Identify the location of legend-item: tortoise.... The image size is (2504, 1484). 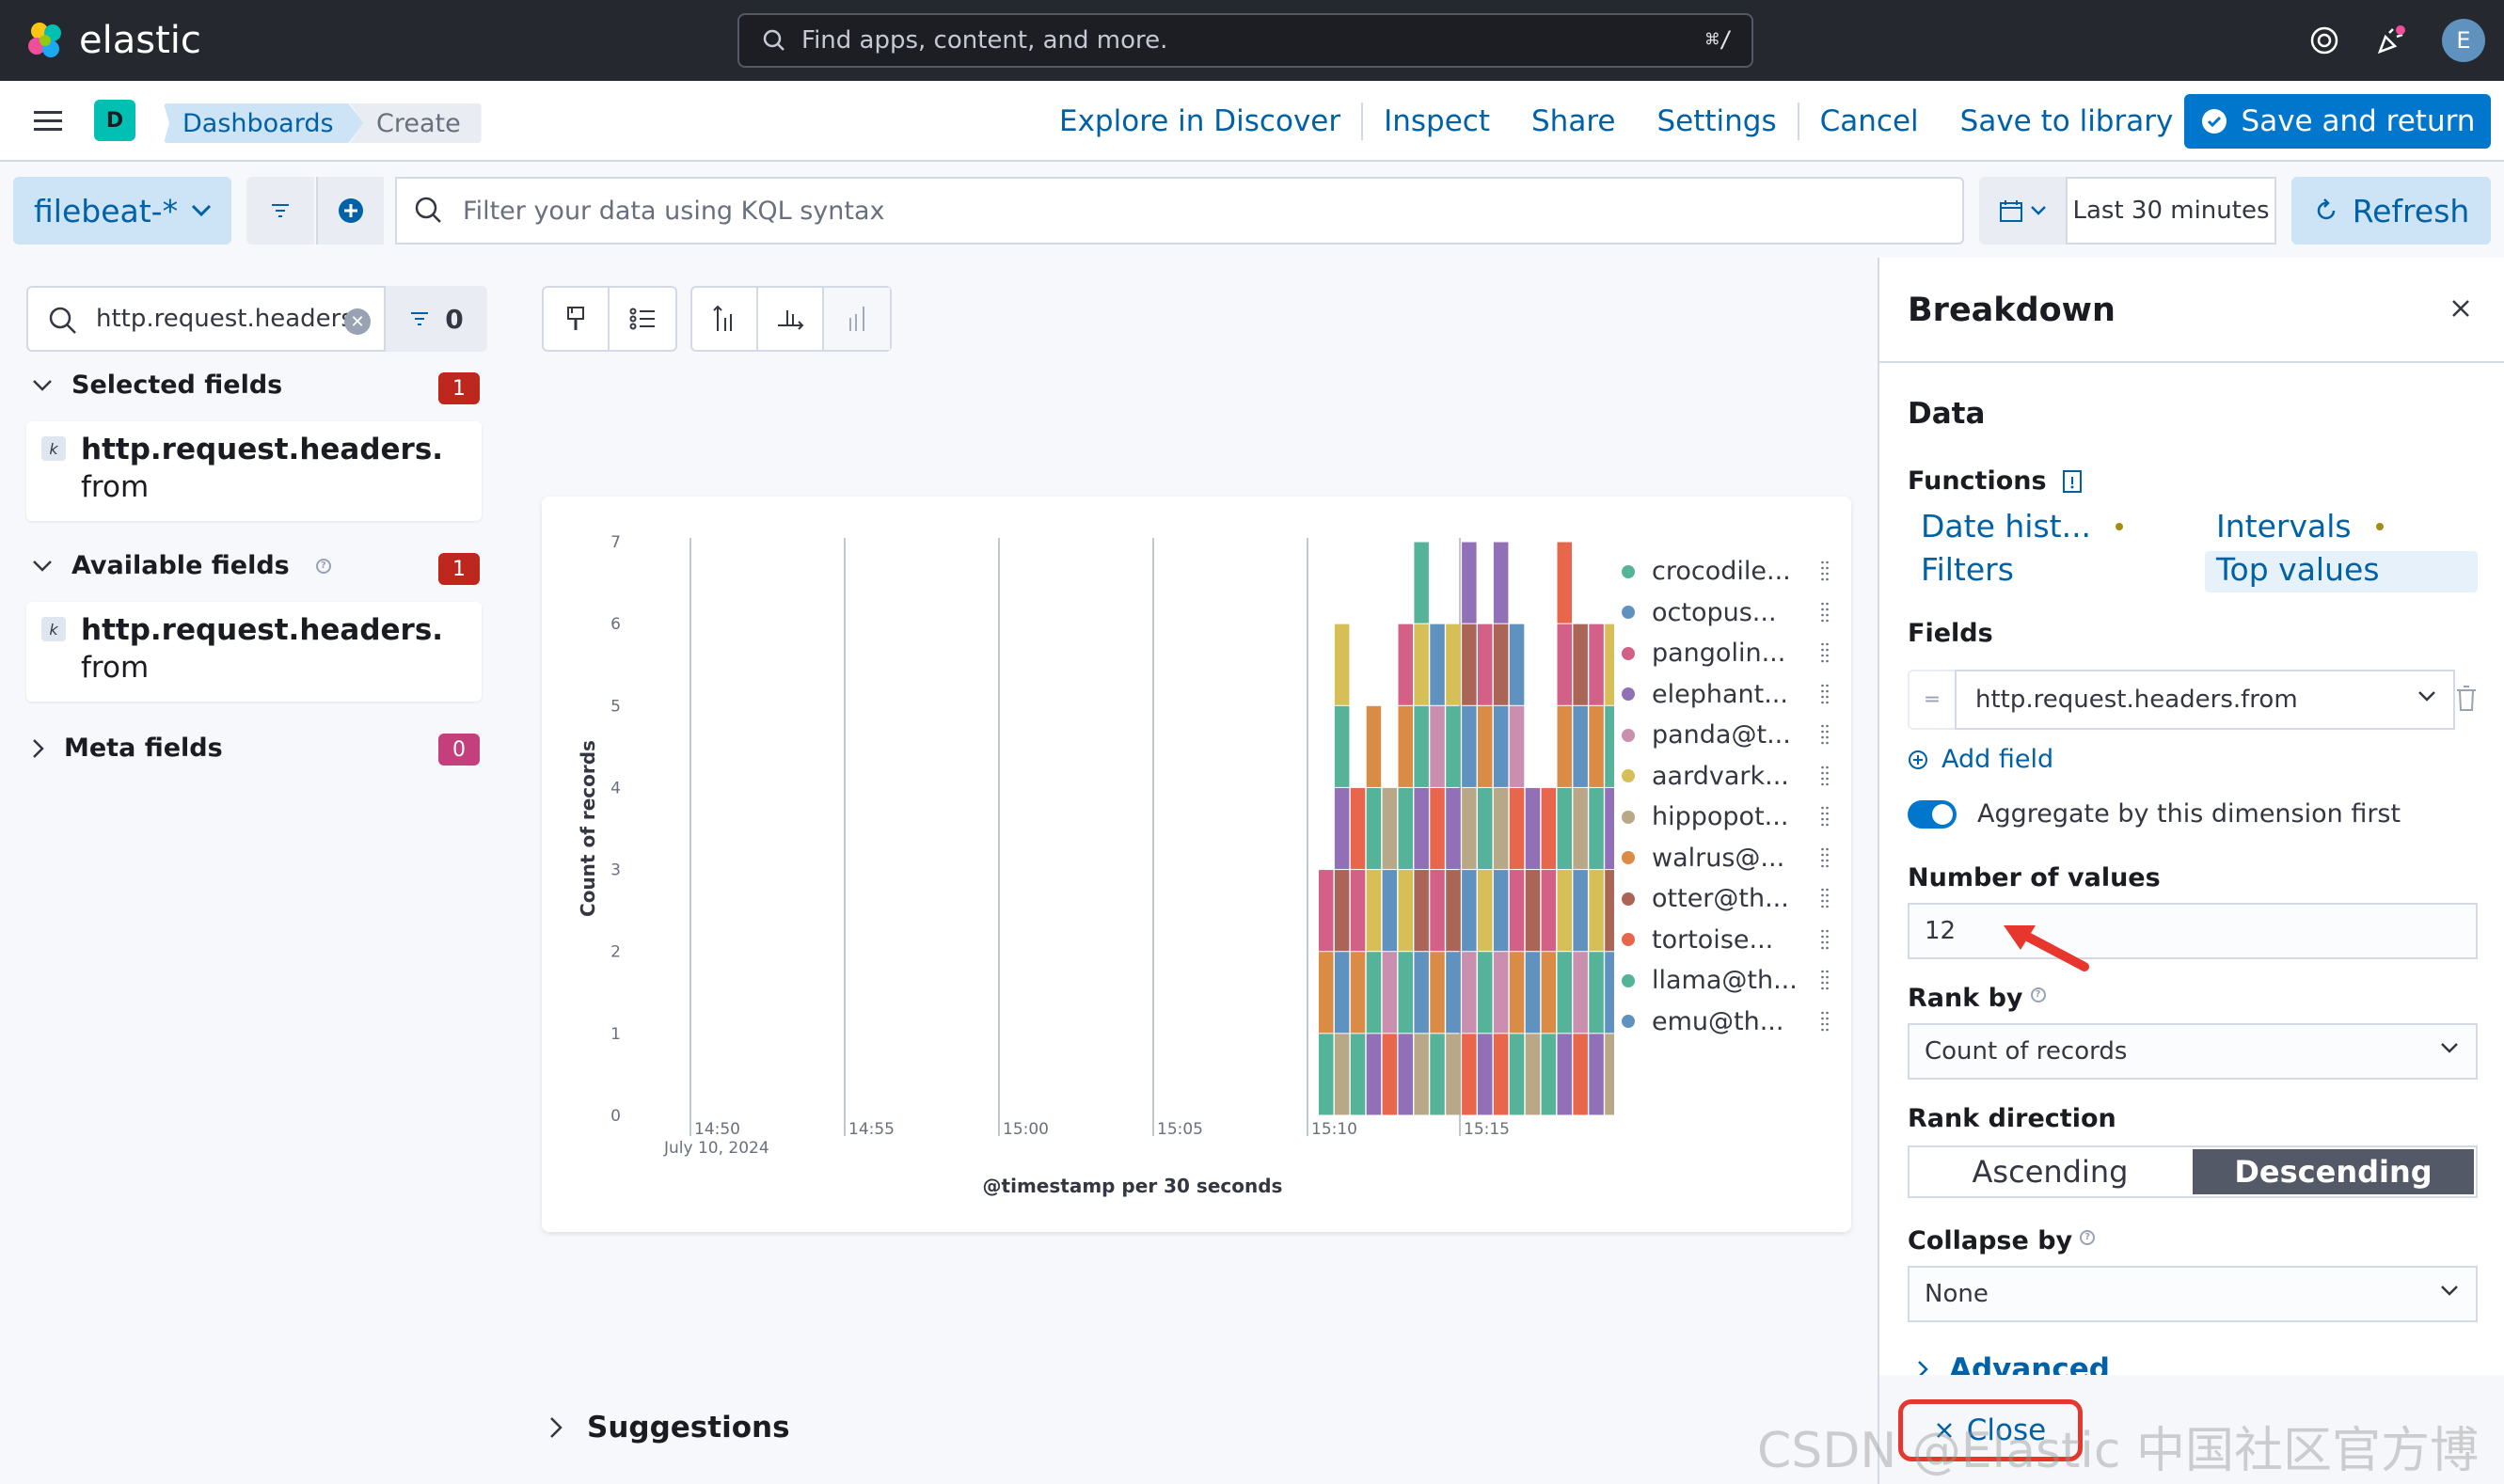
(1725, 940).